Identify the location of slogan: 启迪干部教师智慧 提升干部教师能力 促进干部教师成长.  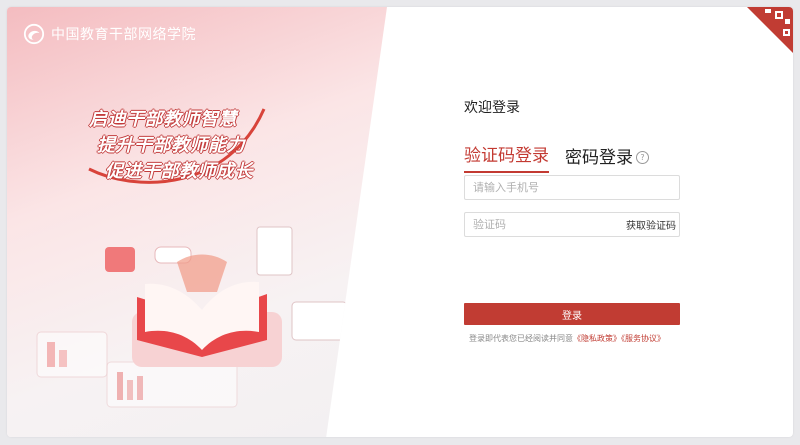
(182, 150).